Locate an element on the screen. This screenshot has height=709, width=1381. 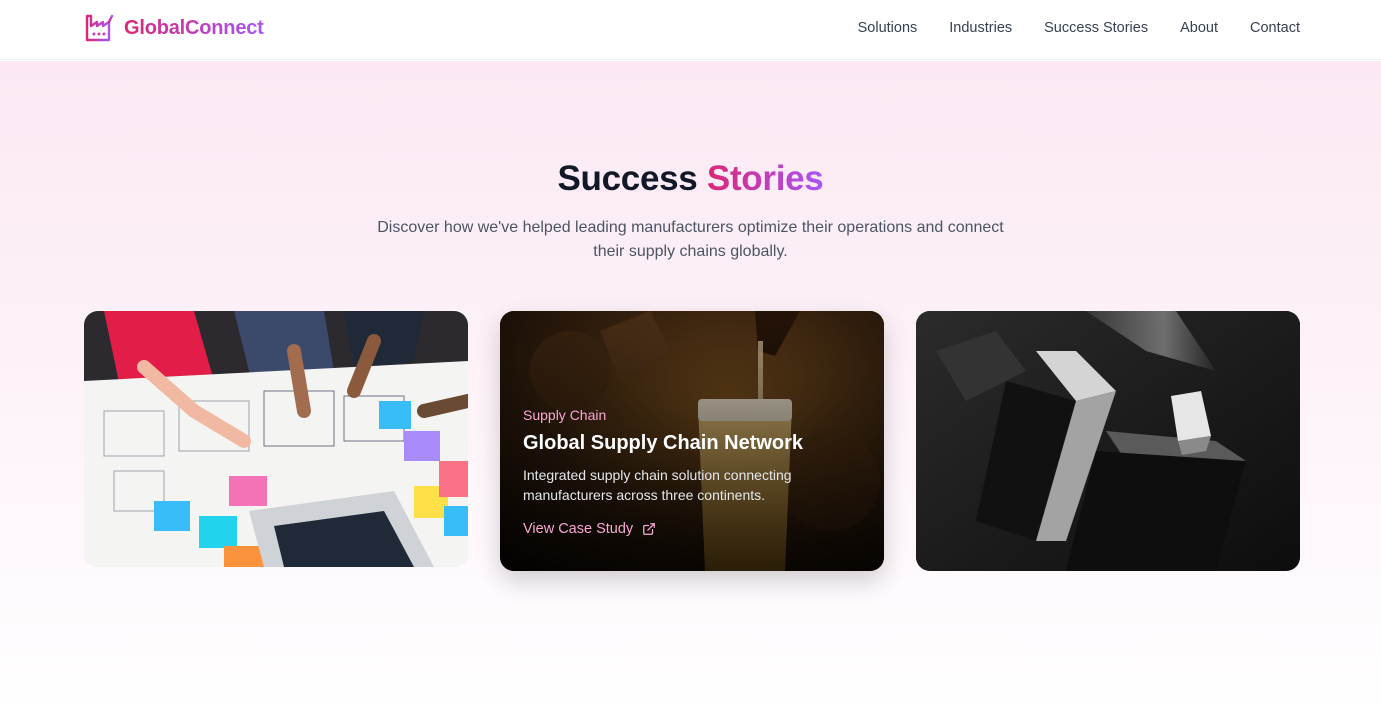
view-case-study-link: View Case Study is located at coordinates (589, 529).